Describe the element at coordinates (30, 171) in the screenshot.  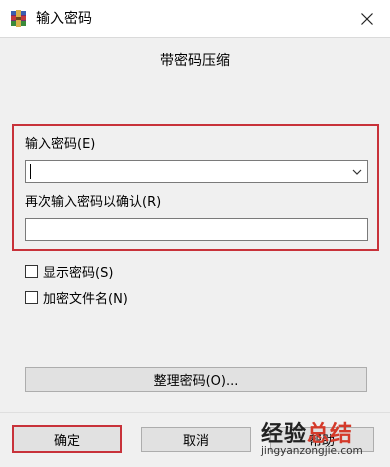
I see `text-caret` at that location.